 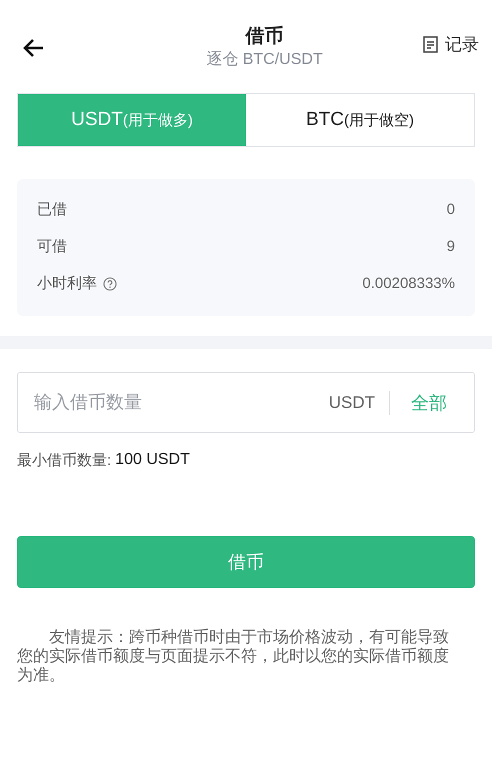 I want to click on pair-subtitle: 逐仓 BTC/USDT, so click(x=264, y=60).